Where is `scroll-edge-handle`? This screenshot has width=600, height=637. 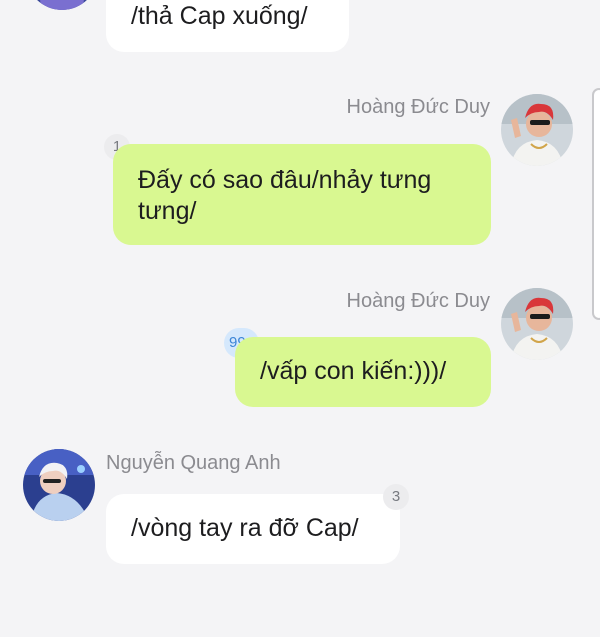
scroll-edge-handle is located at coordinates (596, 204).